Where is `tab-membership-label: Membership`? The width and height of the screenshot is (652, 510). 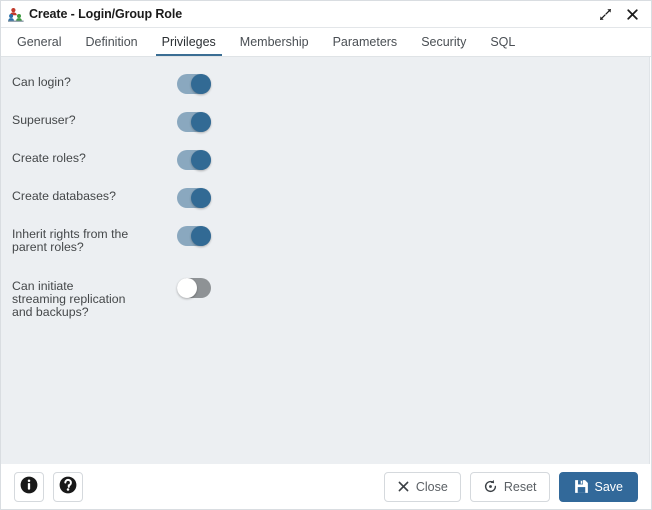
tab-membership-label: Membership is located at coordinates (274, 42).